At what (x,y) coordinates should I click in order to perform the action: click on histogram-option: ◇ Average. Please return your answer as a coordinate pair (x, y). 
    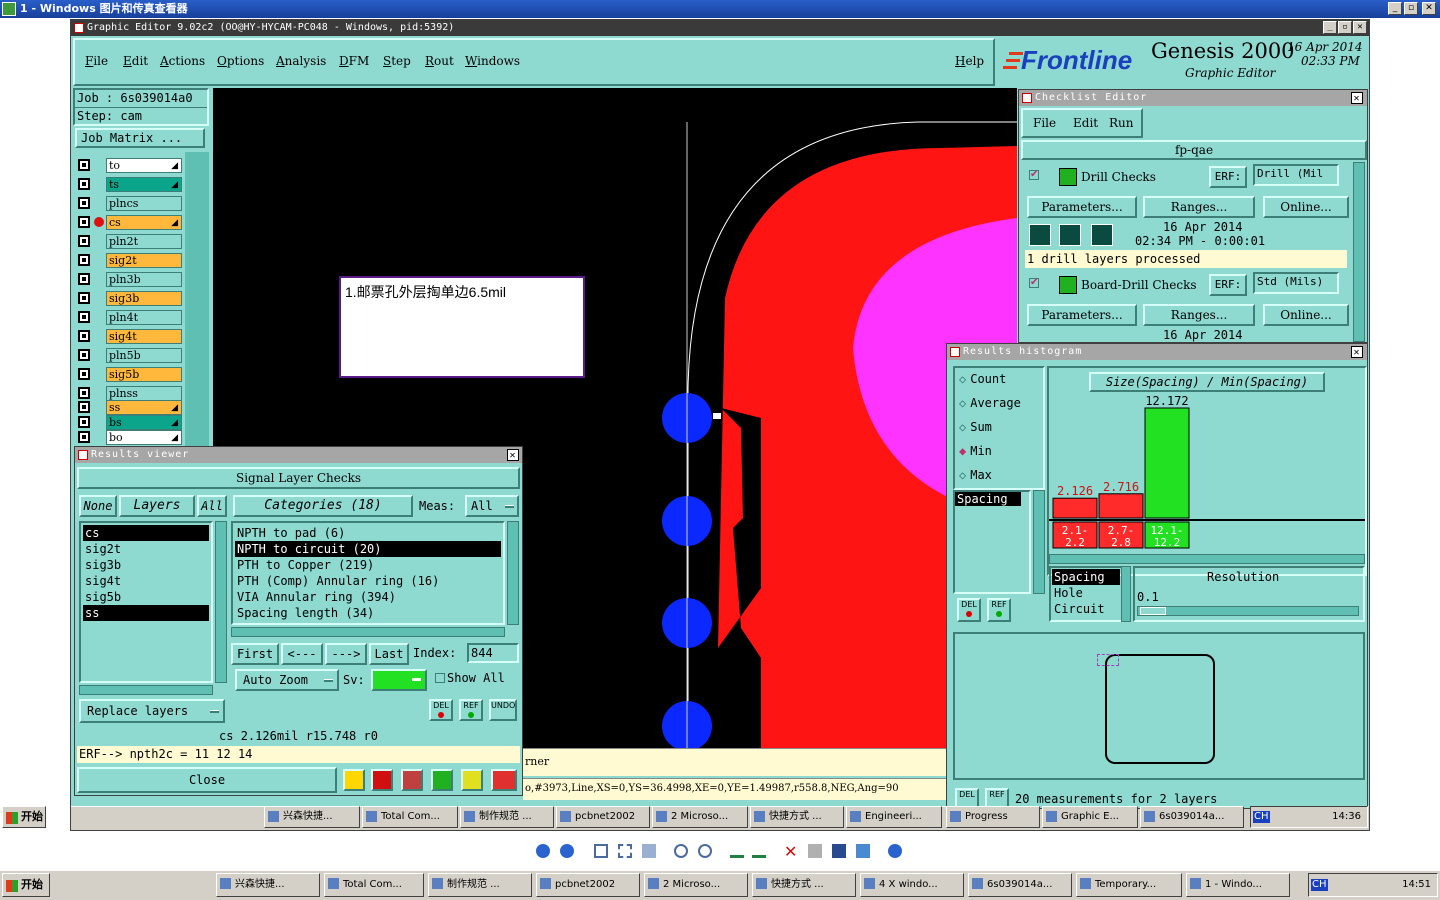
    Looking at the image, I should click on (990, 403).